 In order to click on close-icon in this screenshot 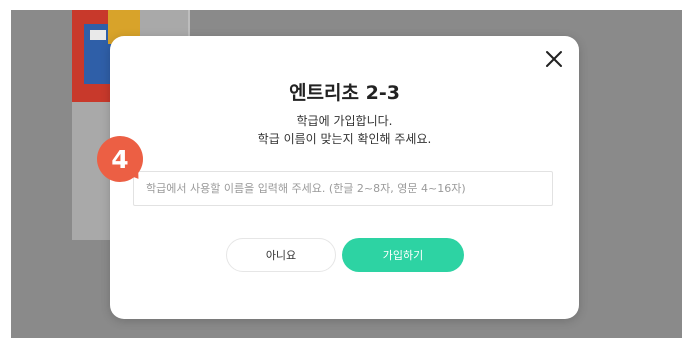, I will do `click(554, 59)`.